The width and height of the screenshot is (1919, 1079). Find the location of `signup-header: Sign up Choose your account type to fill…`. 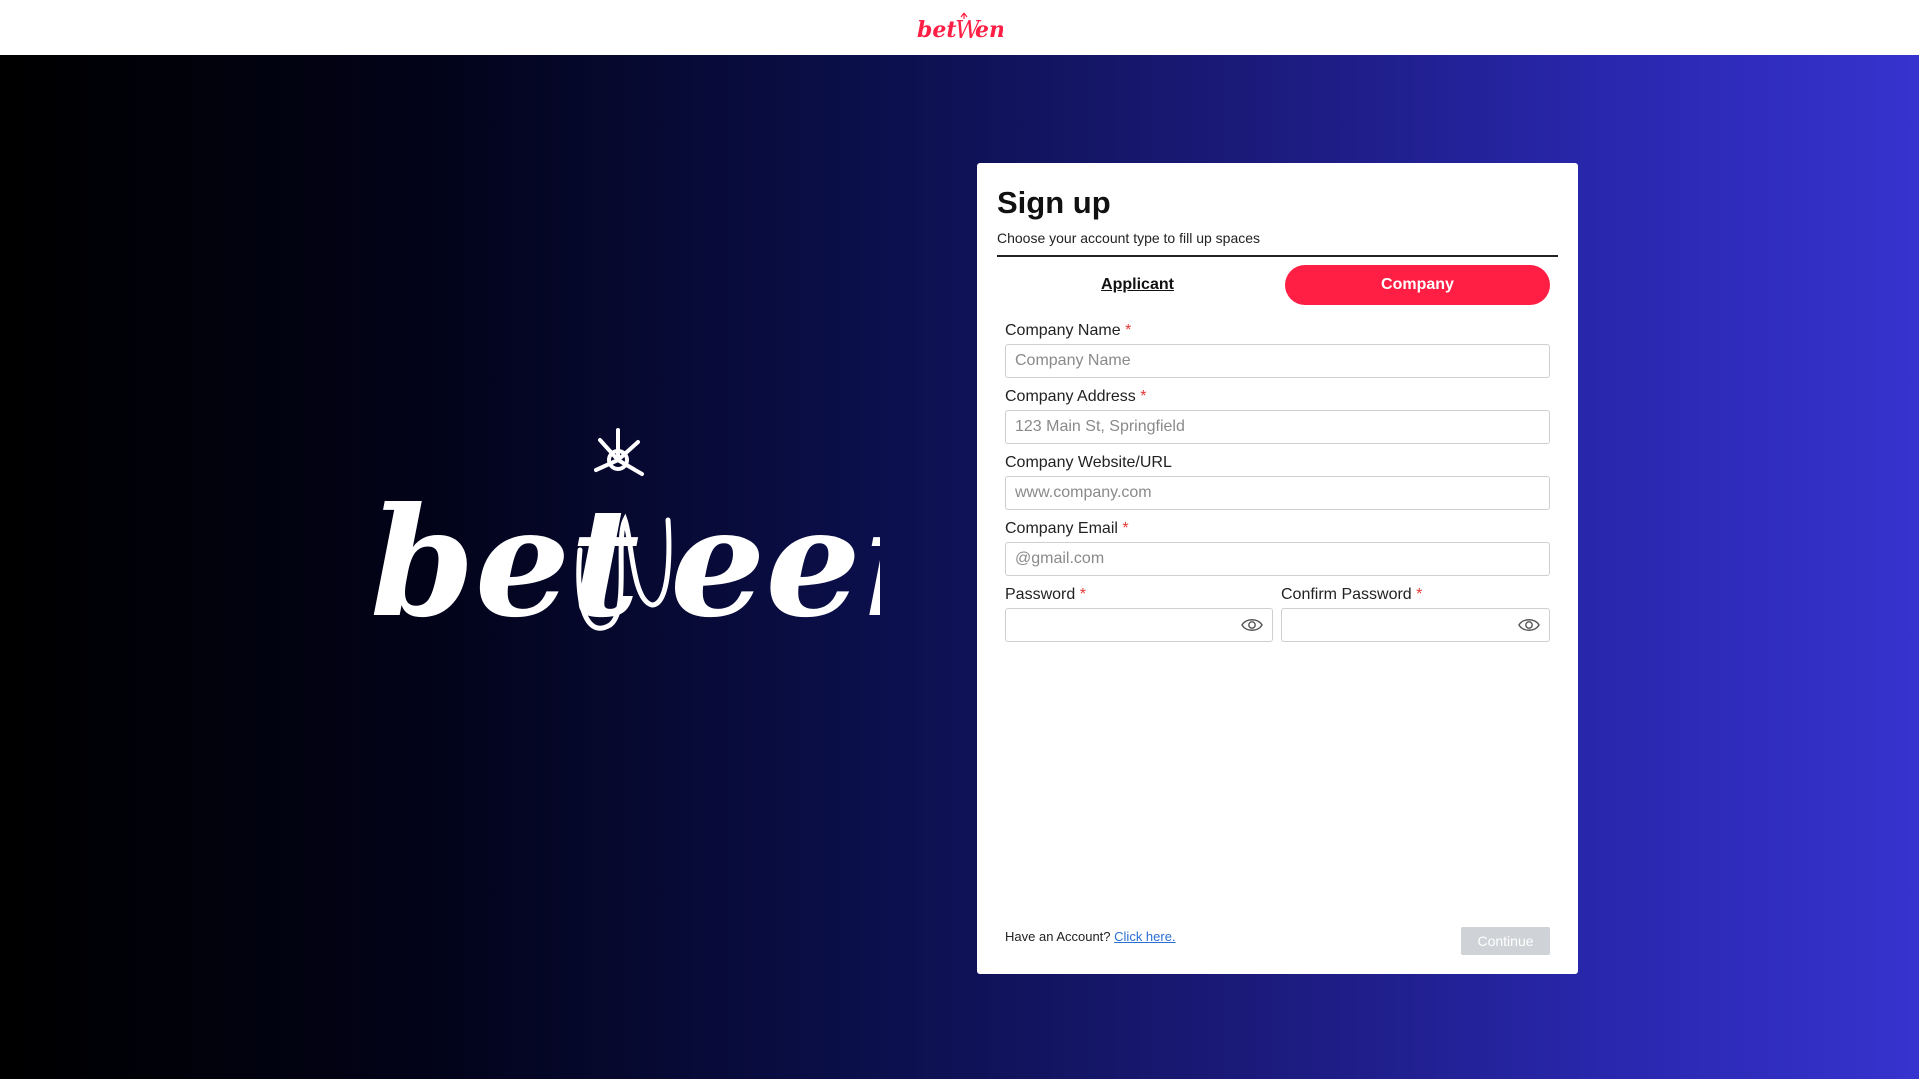

signup-header: Sign up Choose your account type to fill… is located at coordinates (1277, 221).